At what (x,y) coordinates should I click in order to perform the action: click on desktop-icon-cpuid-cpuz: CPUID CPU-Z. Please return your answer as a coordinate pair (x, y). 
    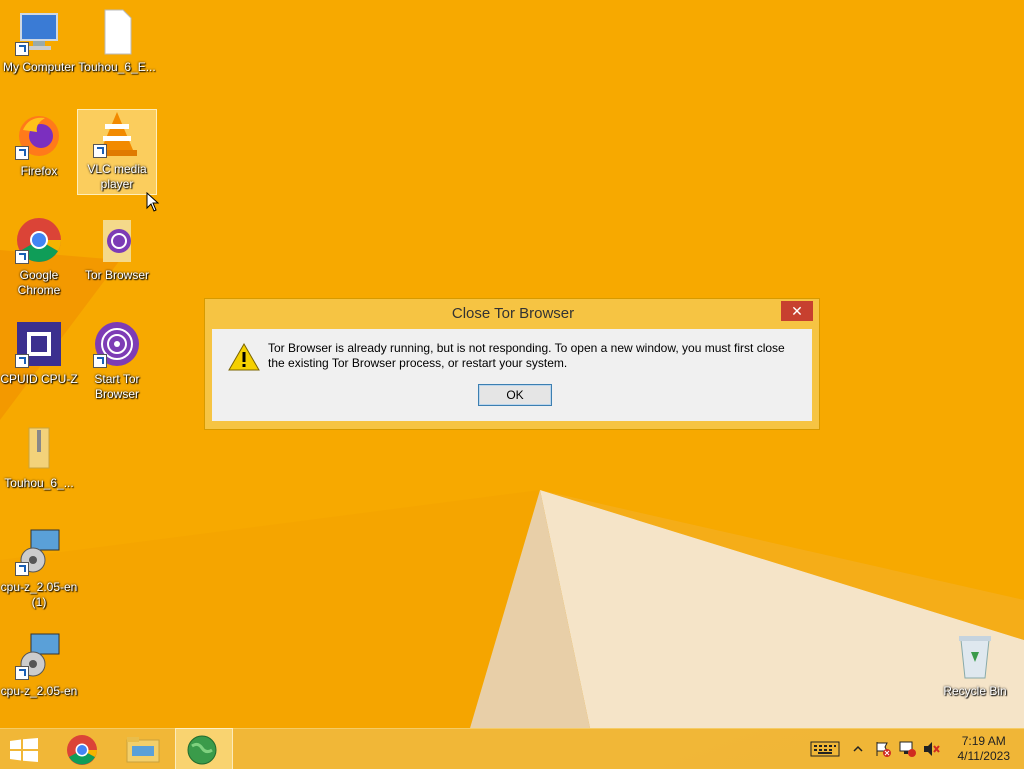
    Looking at the image, I should click on (39, 353).